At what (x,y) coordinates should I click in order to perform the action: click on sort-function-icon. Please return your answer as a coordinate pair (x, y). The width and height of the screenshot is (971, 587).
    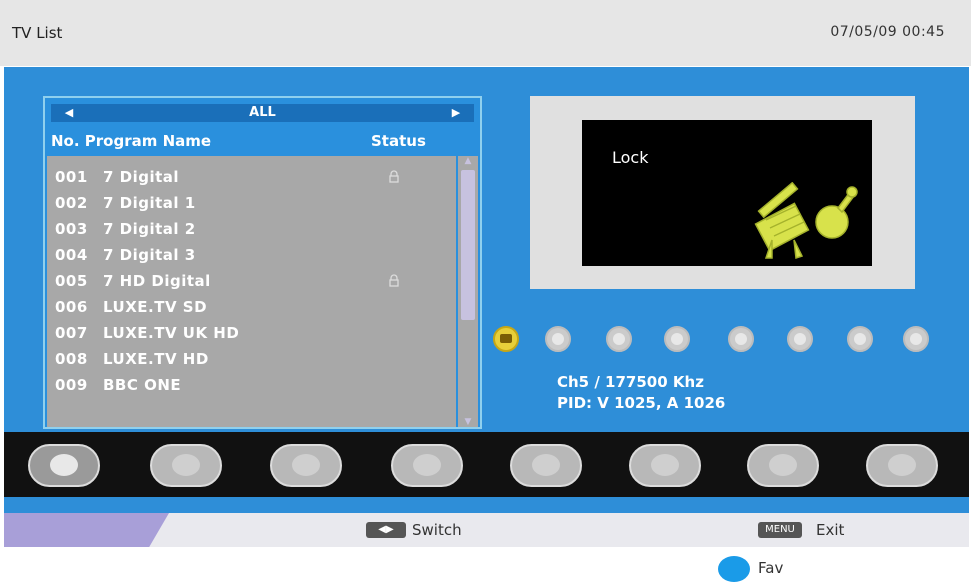
    Looking at the image, I should click on (665, 465).